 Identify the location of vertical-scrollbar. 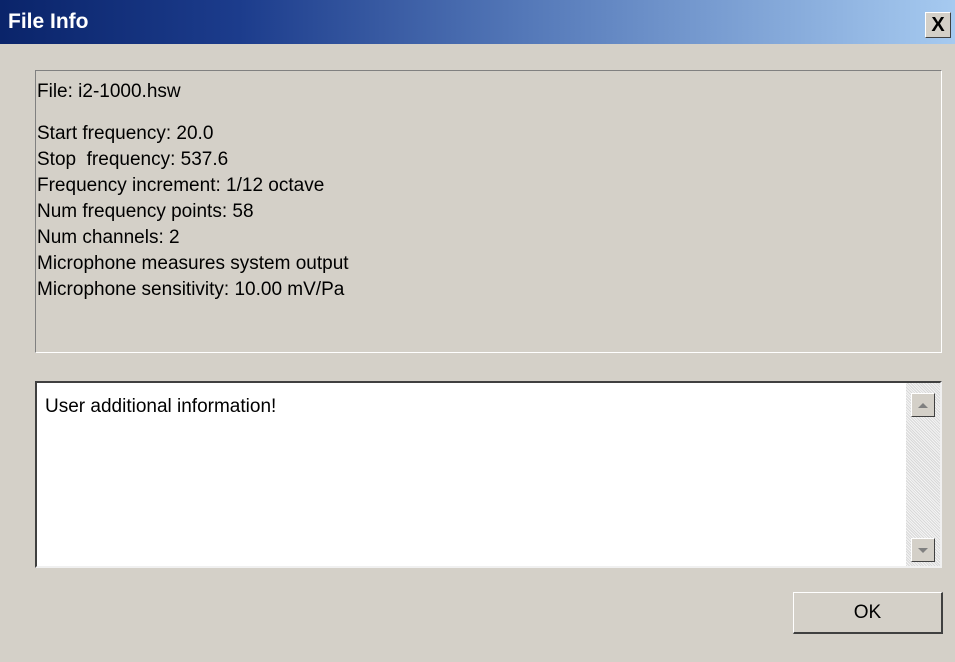
(923, 474).